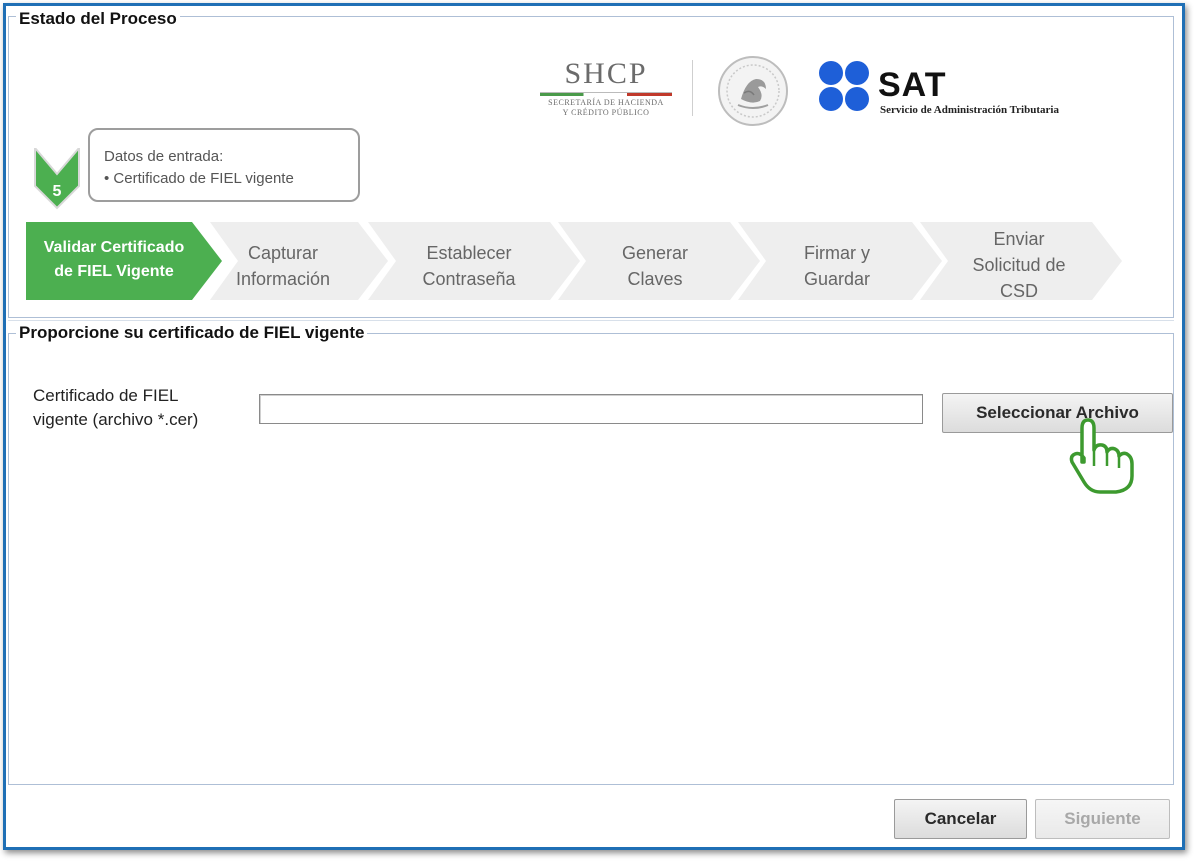  I want to click on step-firmar-line1: Firmar y, so click(837, 253).